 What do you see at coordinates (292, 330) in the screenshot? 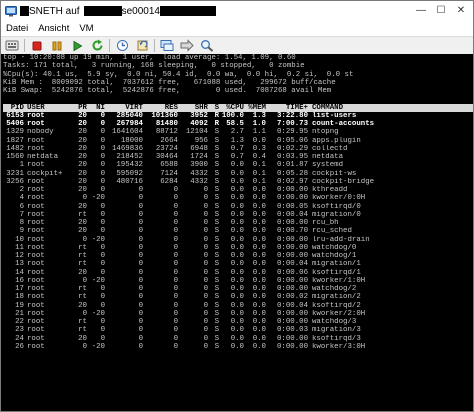
I see `time-cell: 0:00.03` at bounding box center [292, 330].